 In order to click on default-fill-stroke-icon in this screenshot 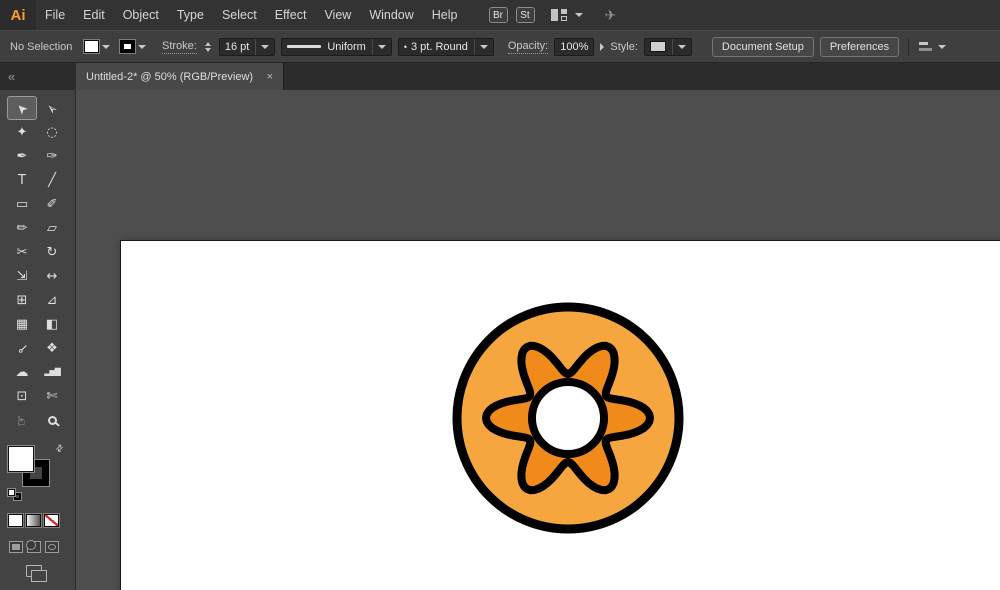, I will do `click(14, 494)`.